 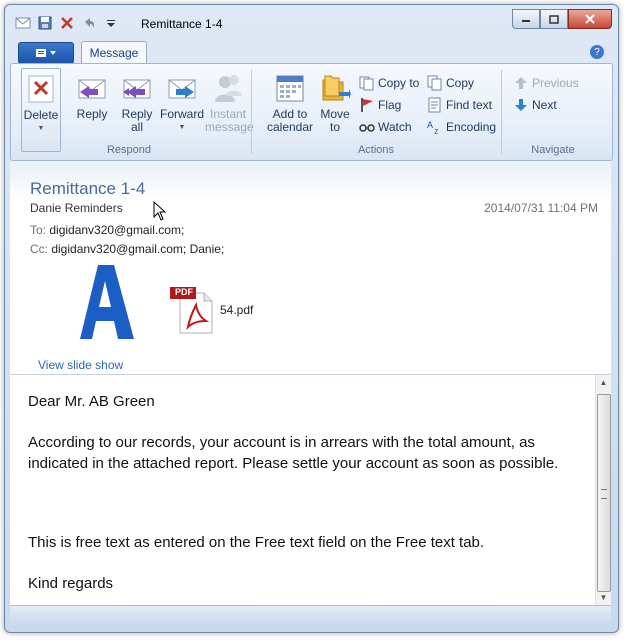 What do you see at coordinates (184, 292) in the screenshot?
I see `pdf-badge: PDF` at bounding box center [184, 292].